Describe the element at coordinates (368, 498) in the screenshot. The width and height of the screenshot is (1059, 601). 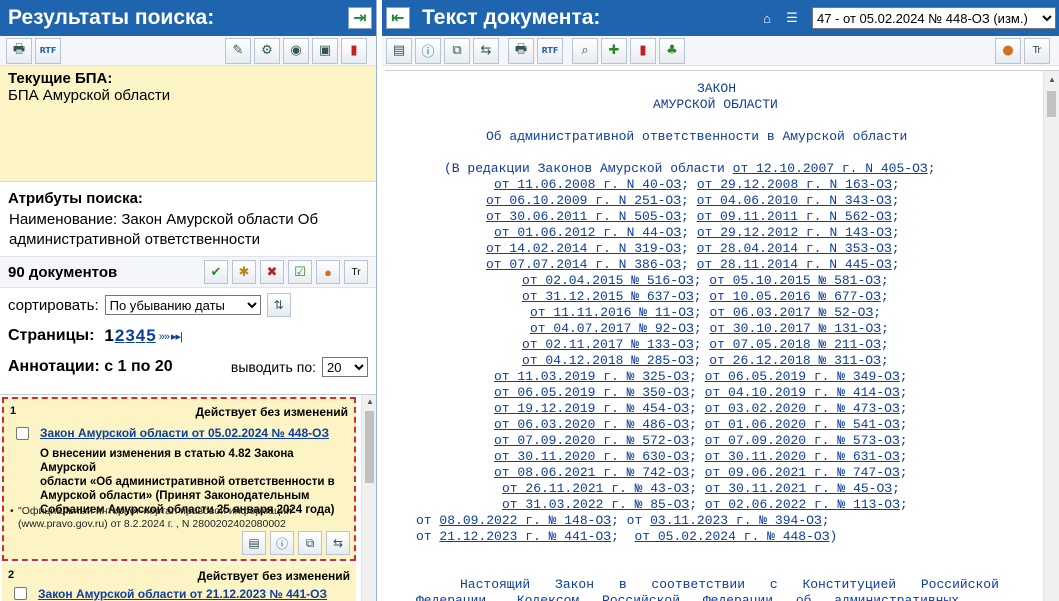
I see `results-scrollbar: ▲` at that location.